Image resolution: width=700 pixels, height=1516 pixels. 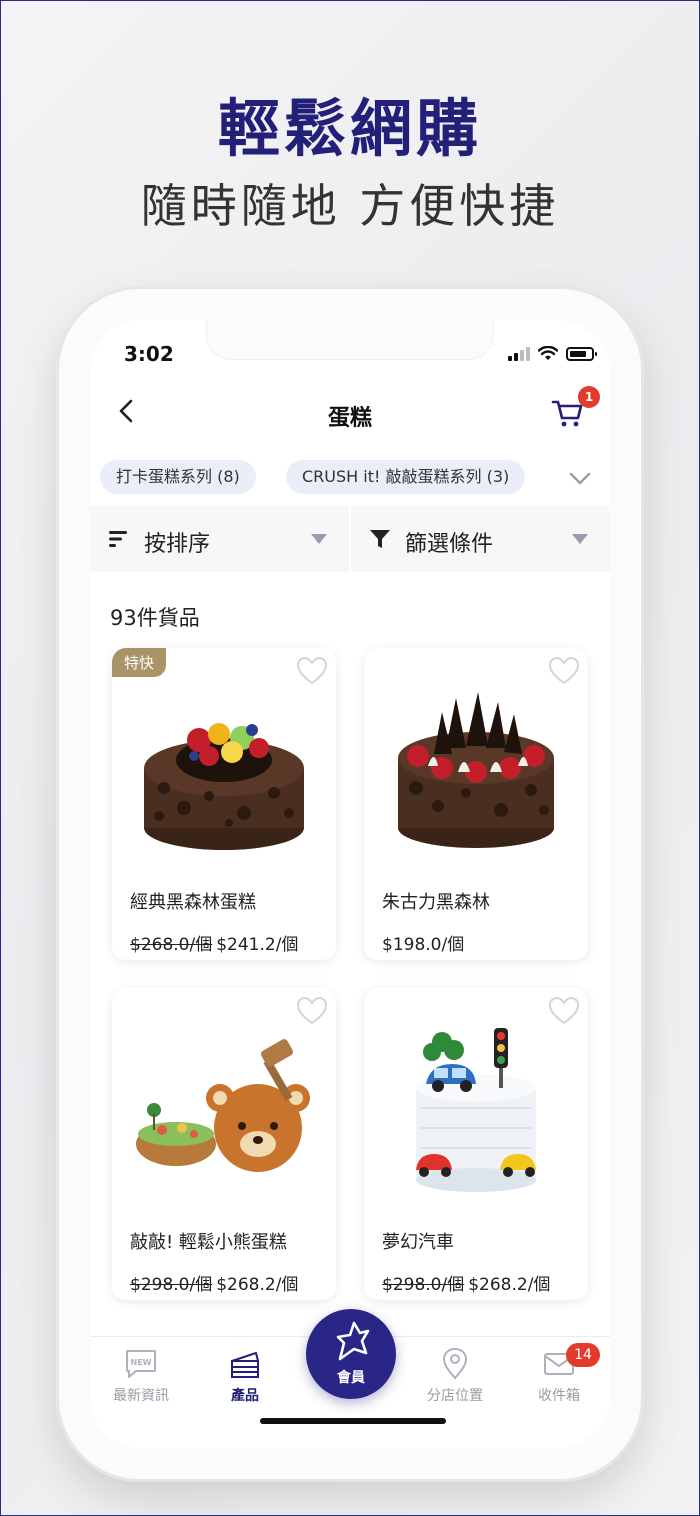 What do you see at coordinates (350, 340) in the screenshot?
I see `phone-notch` at bounding box center [350, 340].